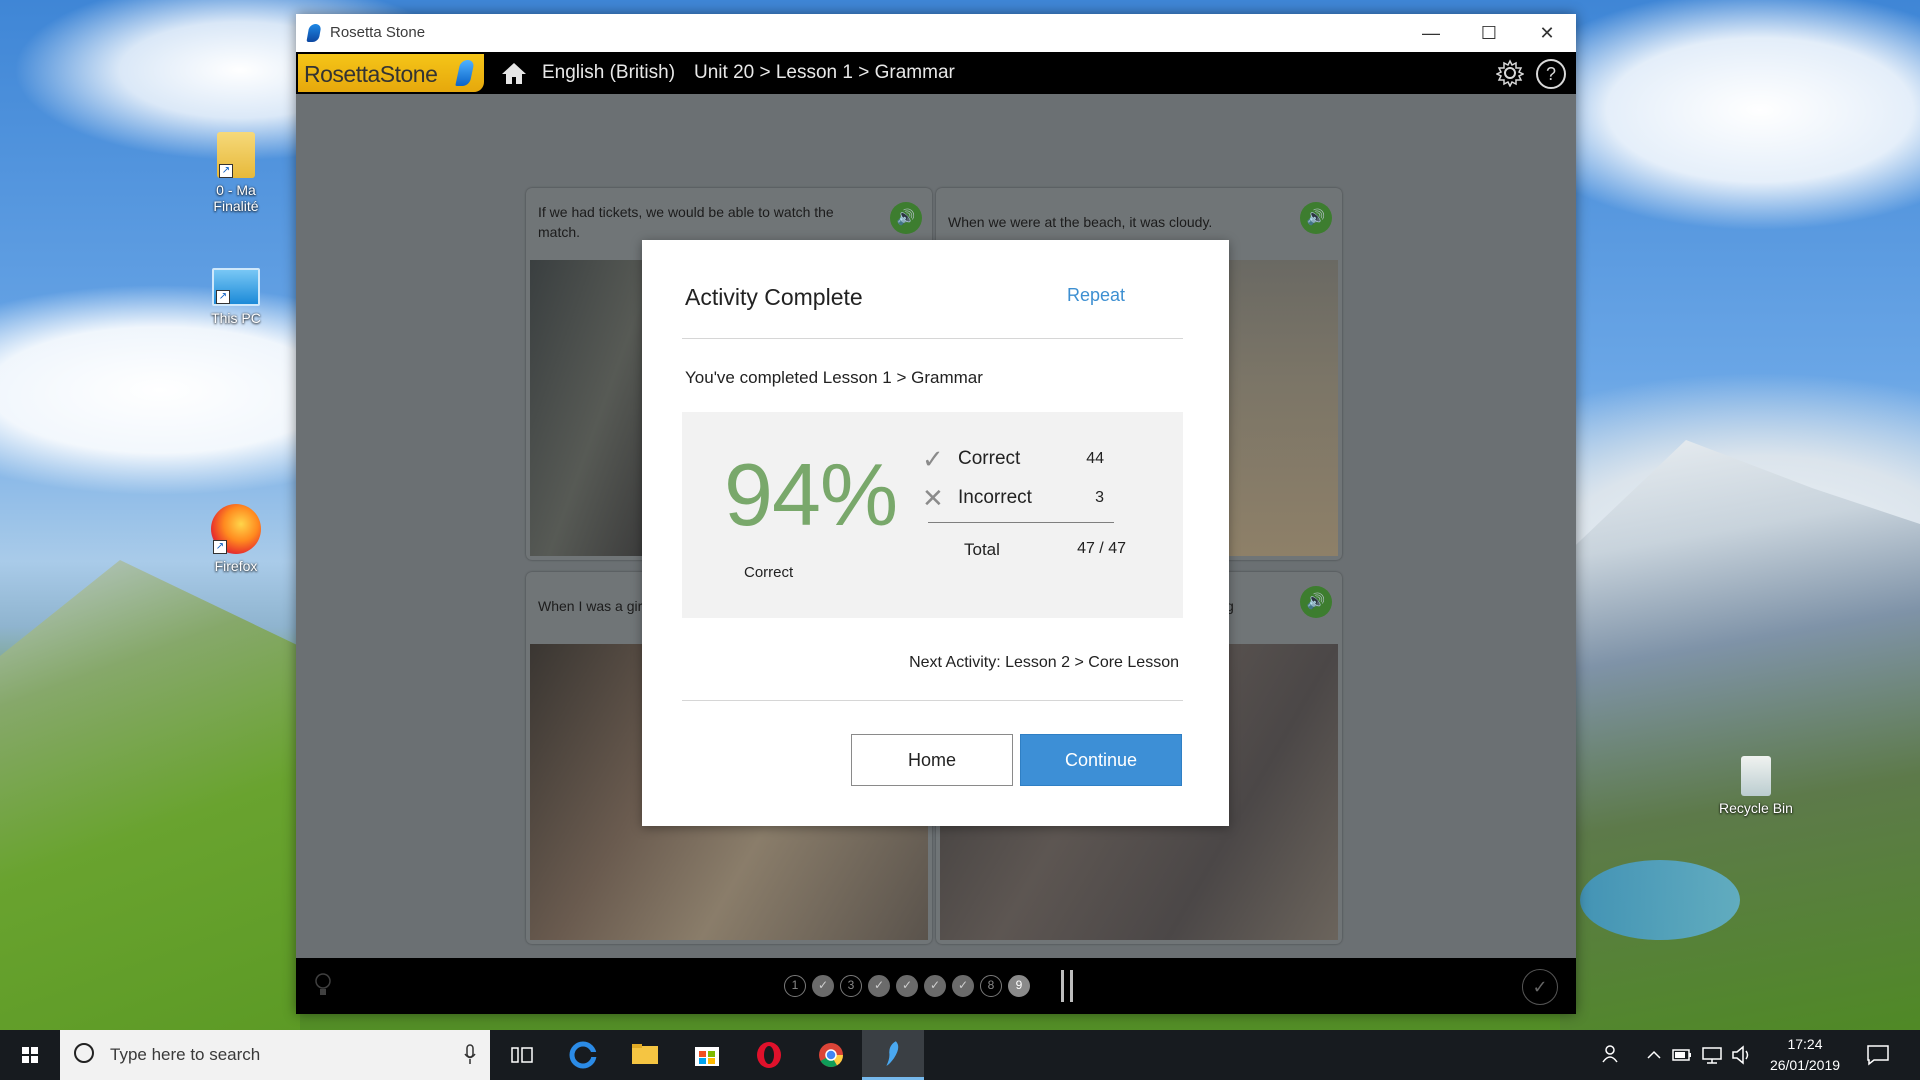 The height and width of the screenshot is (1080, 1920). Describe the element at coordinates (1540, 987) in the screenshot. I see `submit-check-icon: ✓` at that location.